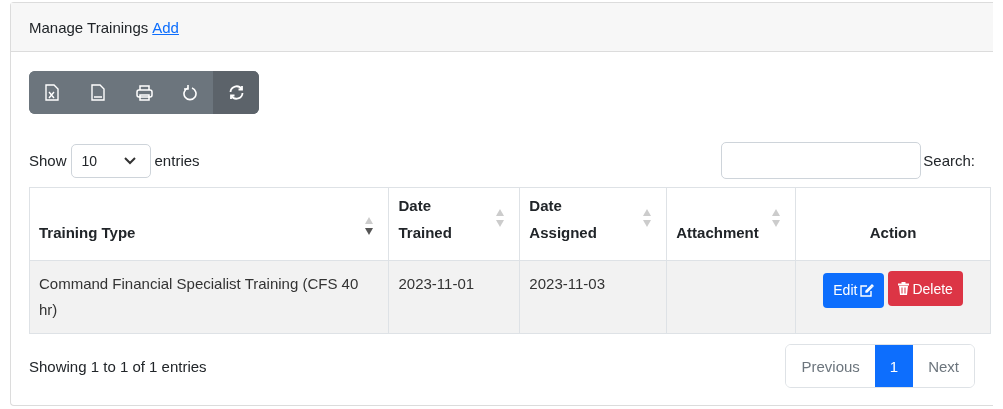  Describe the element at coordinates (48, 160) in the screenshot. I see `show-label: Show` at that location.